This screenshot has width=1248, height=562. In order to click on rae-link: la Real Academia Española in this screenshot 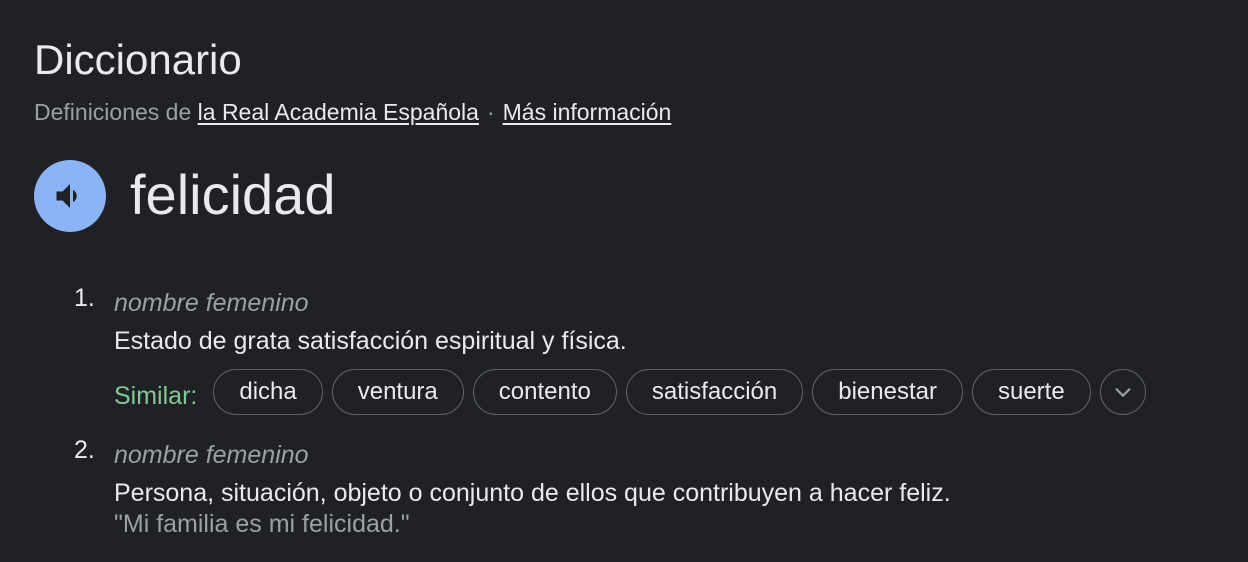, I will do `click(338, 112)`.